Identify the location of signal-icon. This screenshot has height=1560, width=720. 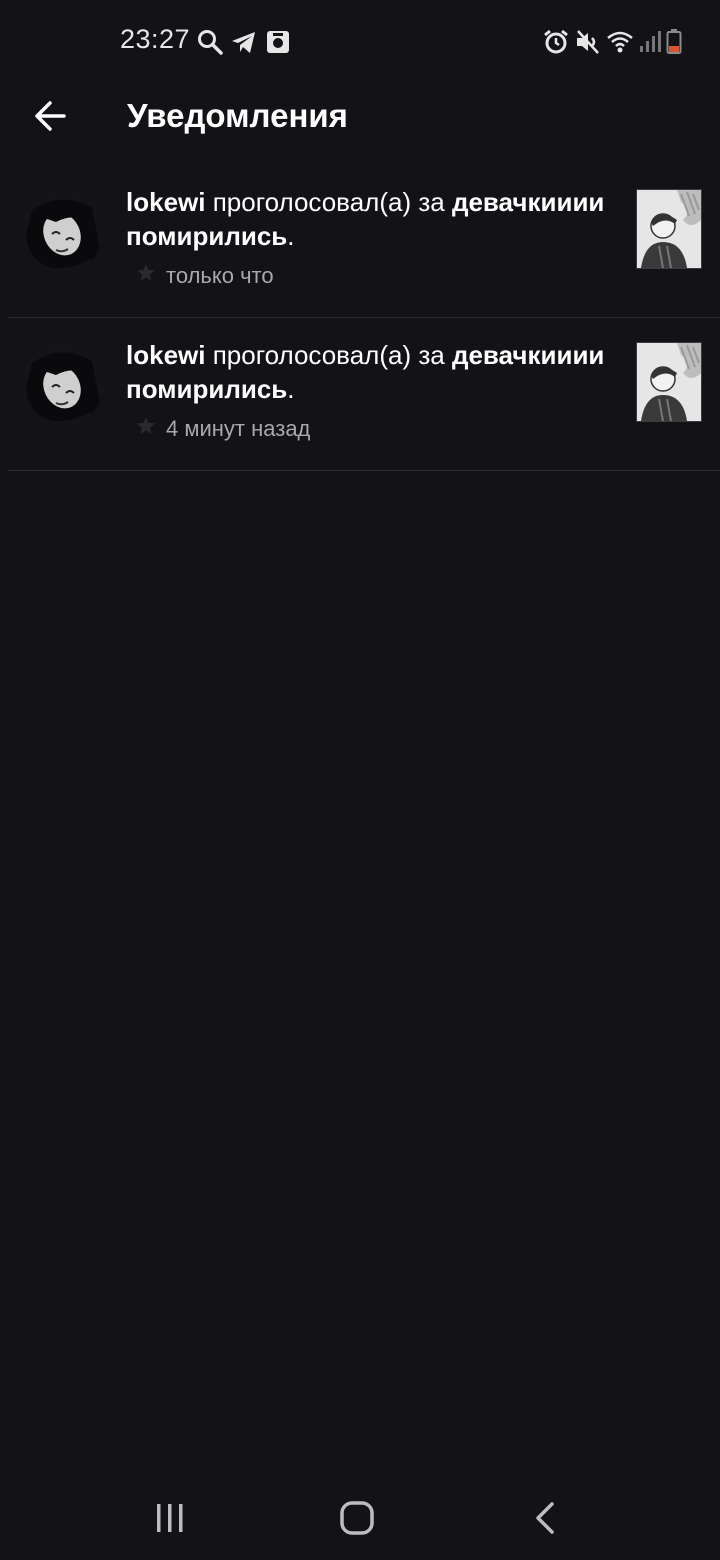
(652, 42).